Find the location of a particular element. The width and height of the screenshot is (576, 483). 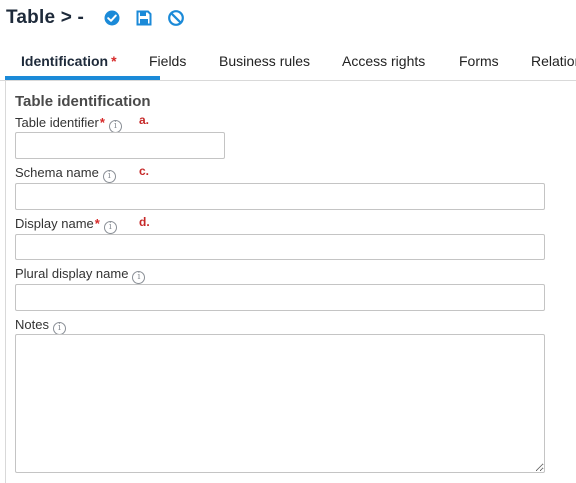

notes-label: Notes i is located at coordinates (40, 326).